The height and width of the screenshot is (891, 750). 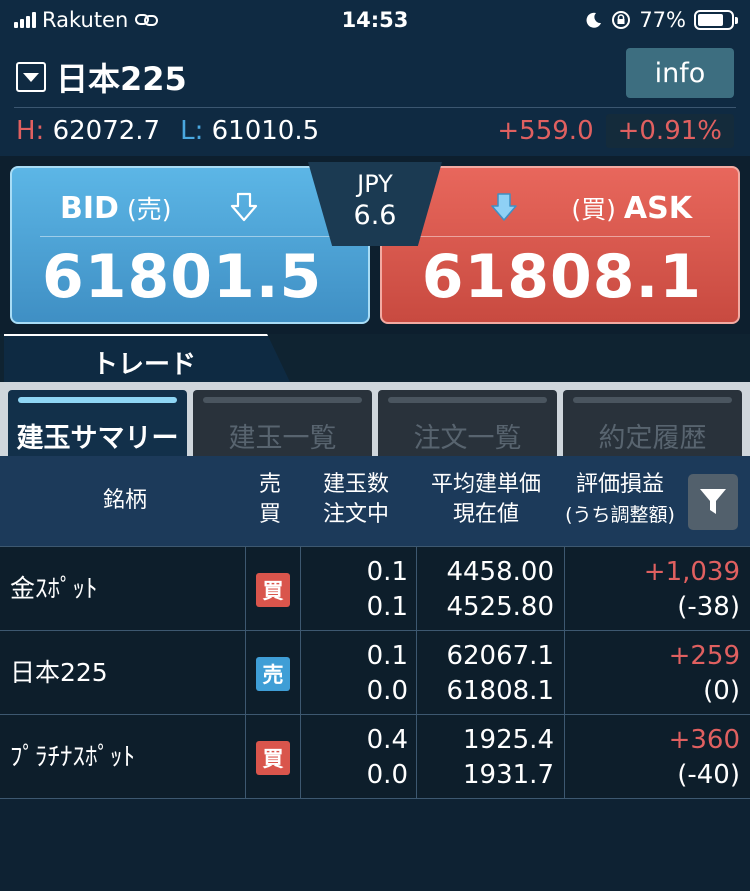 What do you see at coordinates (594, 20) in the screenshot?
I see `moon-icon` at bounding box center [594, 20].